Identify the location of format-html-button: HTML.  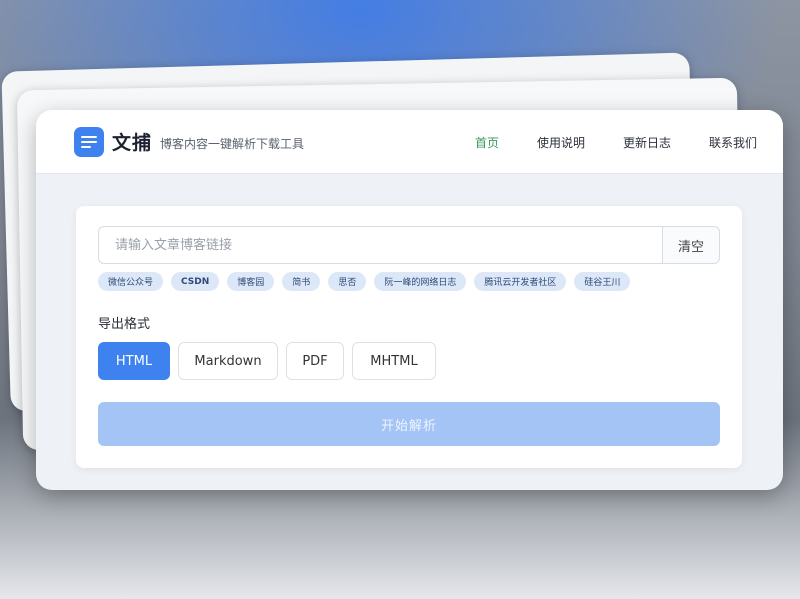
(134, 361).